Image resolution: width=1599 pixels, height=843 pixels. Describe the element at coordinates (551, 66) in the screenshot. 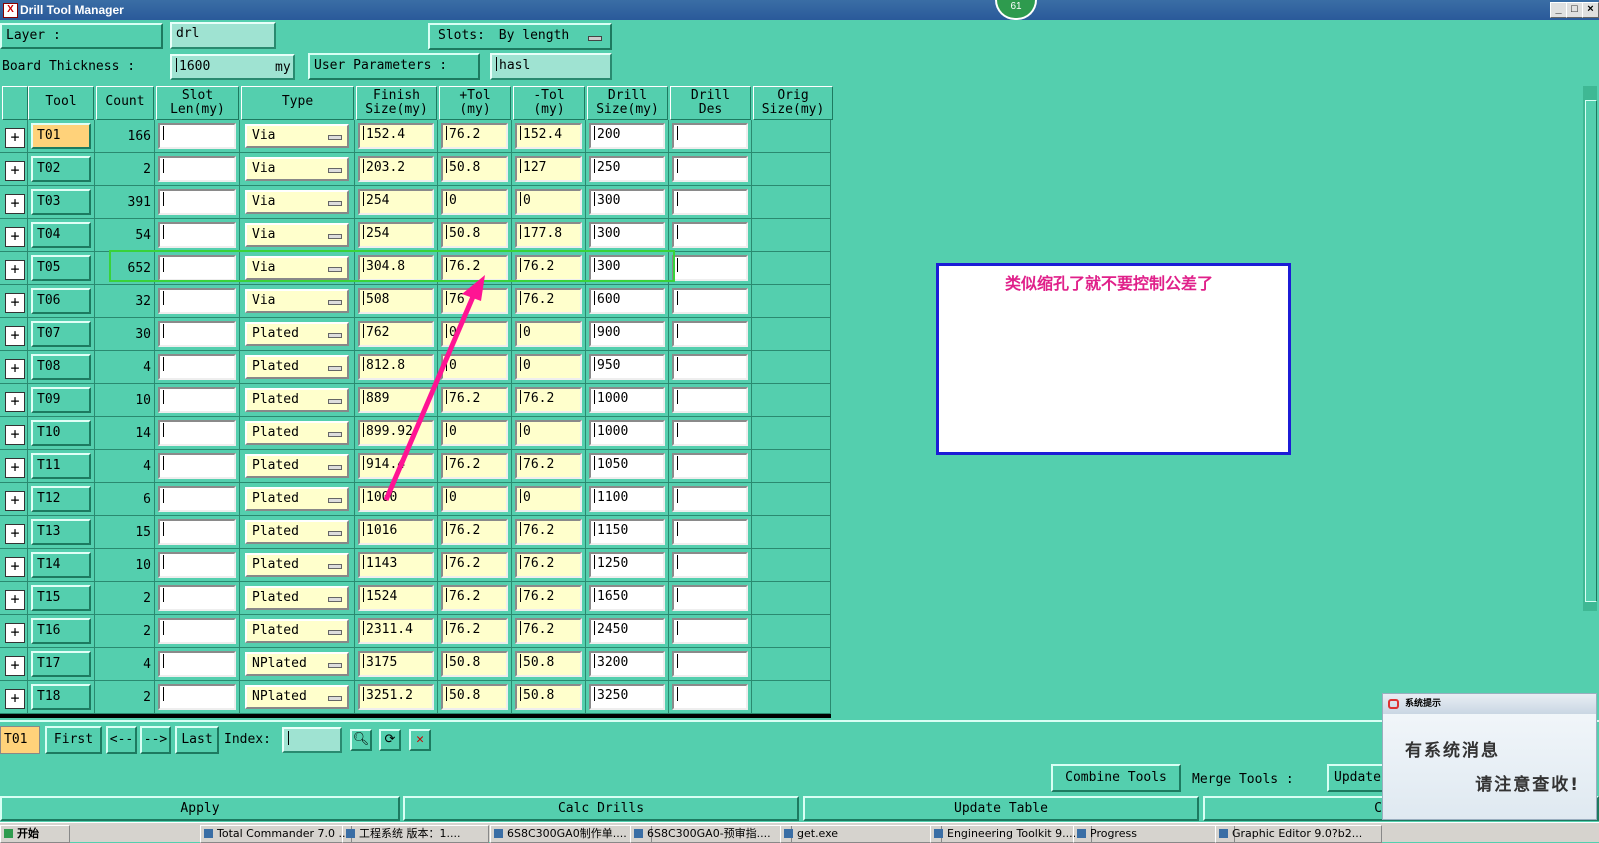

I see `user-parameters-field: hasl` at that location.